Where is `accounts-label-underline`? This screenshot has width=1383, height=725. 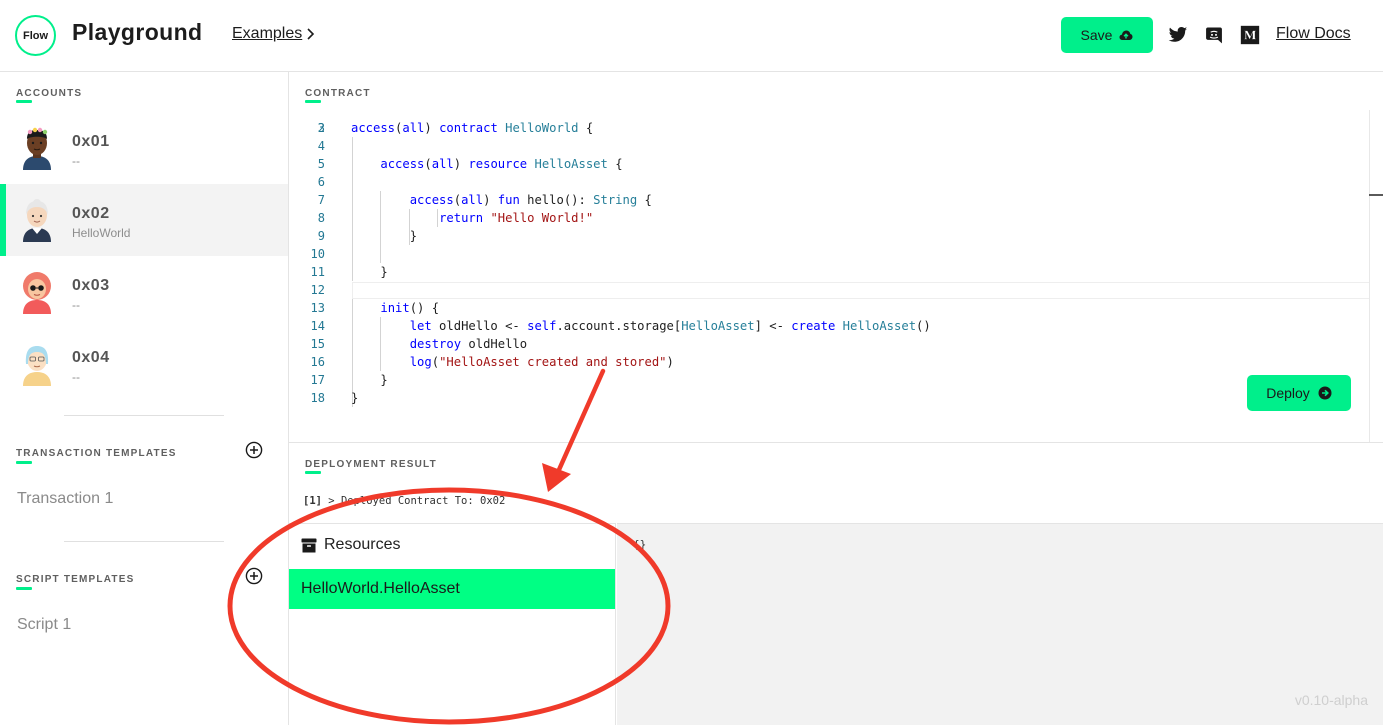 accounts-label-underline is located at coordinates (24, 101).